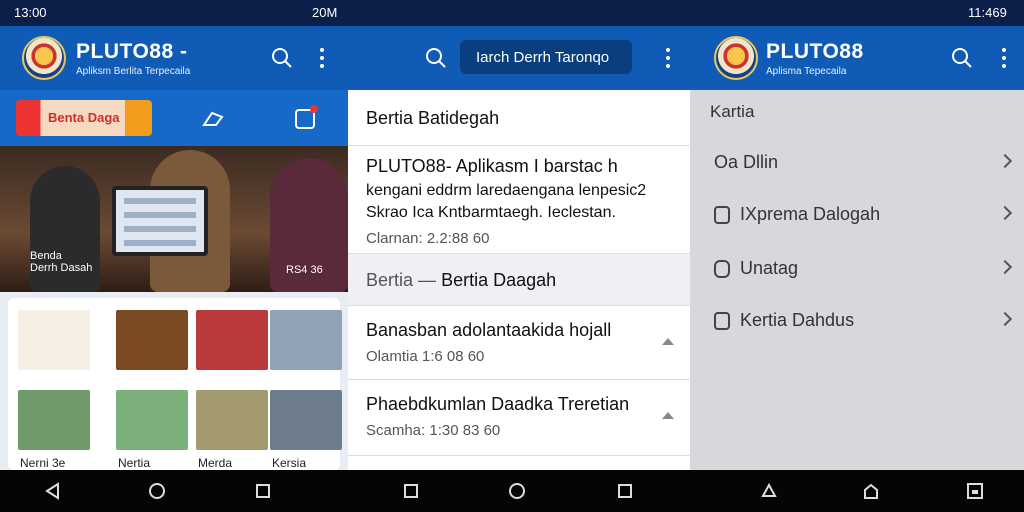  Describe the element at coordinates (304, 270) in the screenshot. I see `hero-badge: RS4 36` at that location.